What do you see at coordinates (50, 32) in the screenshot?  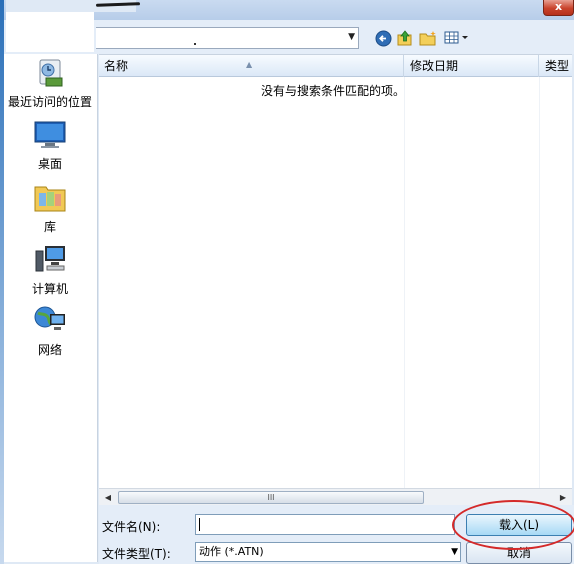 I see `location-label-area` at bounding box center [50, 32].